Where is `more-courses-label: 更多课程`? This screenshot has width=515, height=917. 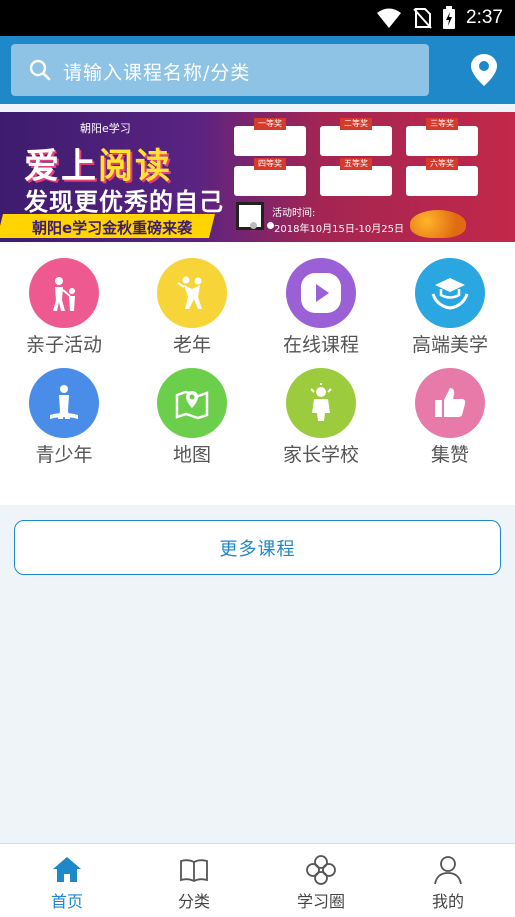
more-courses-label: 更多课程 is located at coordinates (257, 549).